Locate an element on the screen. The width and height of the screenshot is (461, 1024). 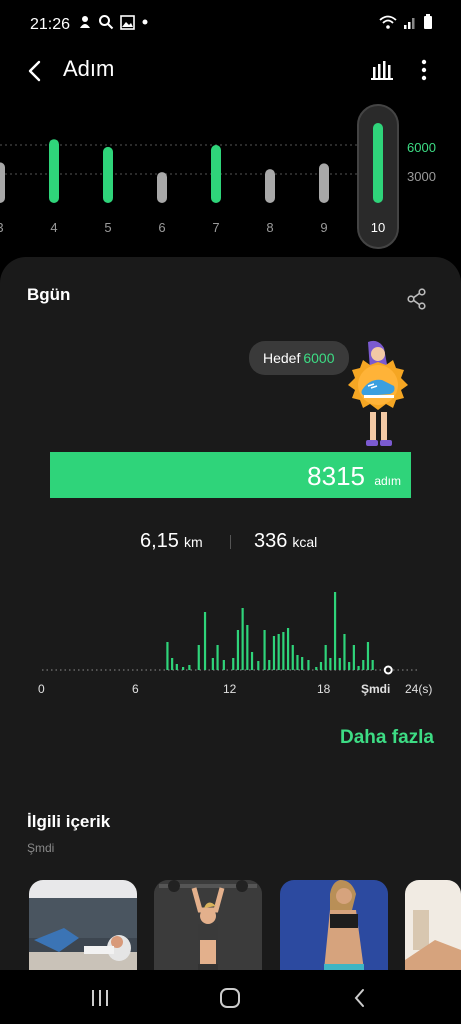
steps-unit: adım is located at coordinates (387, 481).